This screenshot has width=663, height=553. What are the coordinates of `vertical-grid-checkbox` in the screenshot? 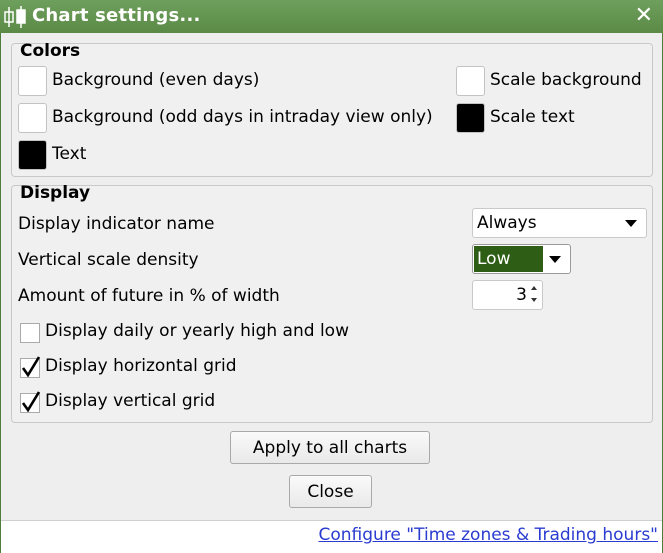 It's located at (30, 402).